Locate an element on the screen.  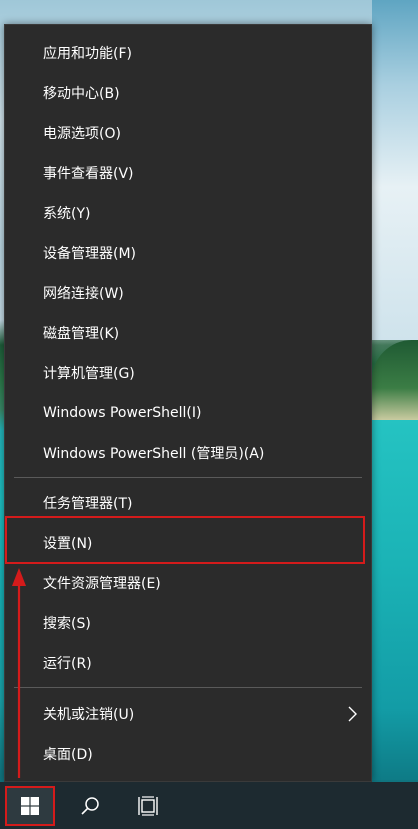
menu-item-computer-management: 计算机管理(G) is located at coordinates (188, 373).